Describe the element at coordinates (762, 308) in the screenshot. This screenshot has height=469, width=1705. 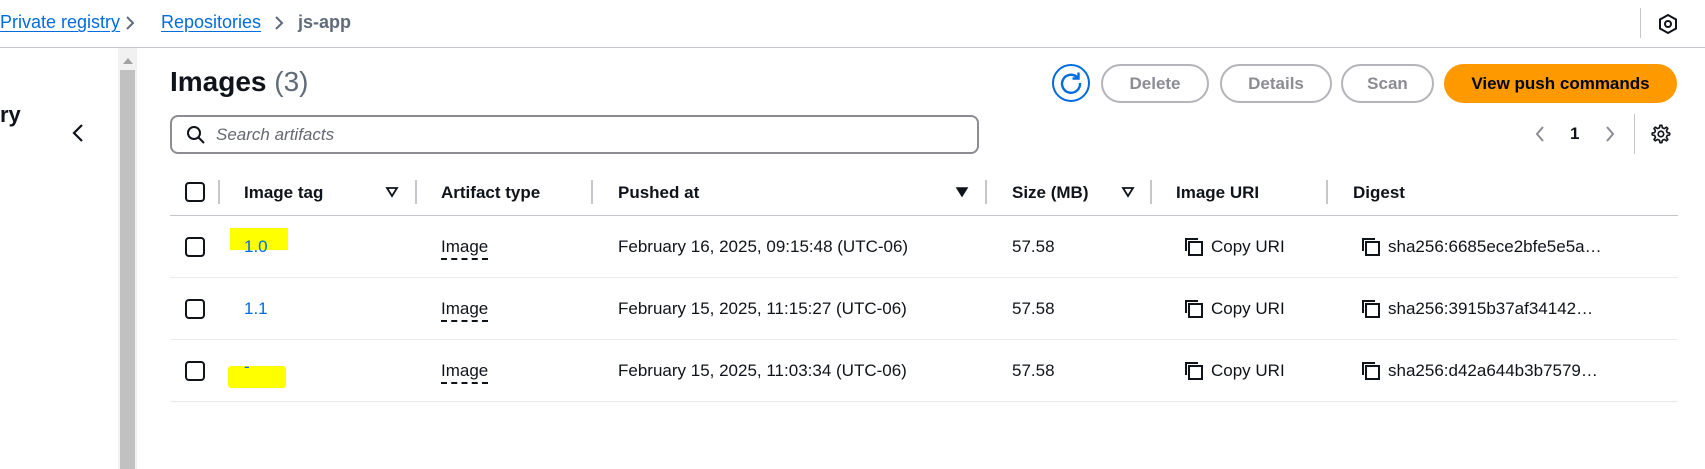
I see `pushed-at: February 15, 2025, 11:15:27 (UTC-06)` at that location.